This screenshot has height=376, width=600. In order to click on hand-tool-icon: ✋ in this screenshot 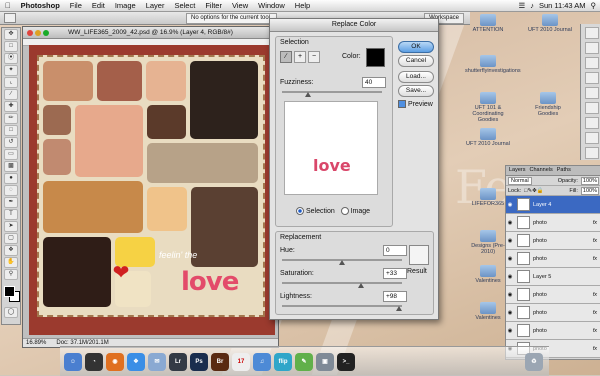, I will do `click(11, 262)`.